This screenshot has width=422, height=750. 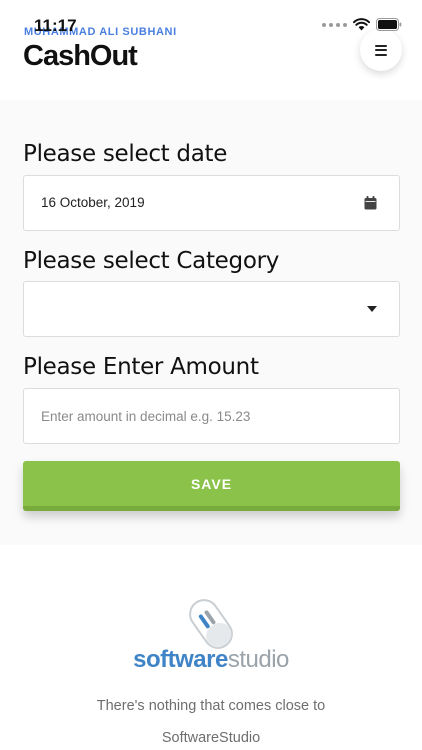 I want to click on date-label: Please select date, so click(x=125, y=154).